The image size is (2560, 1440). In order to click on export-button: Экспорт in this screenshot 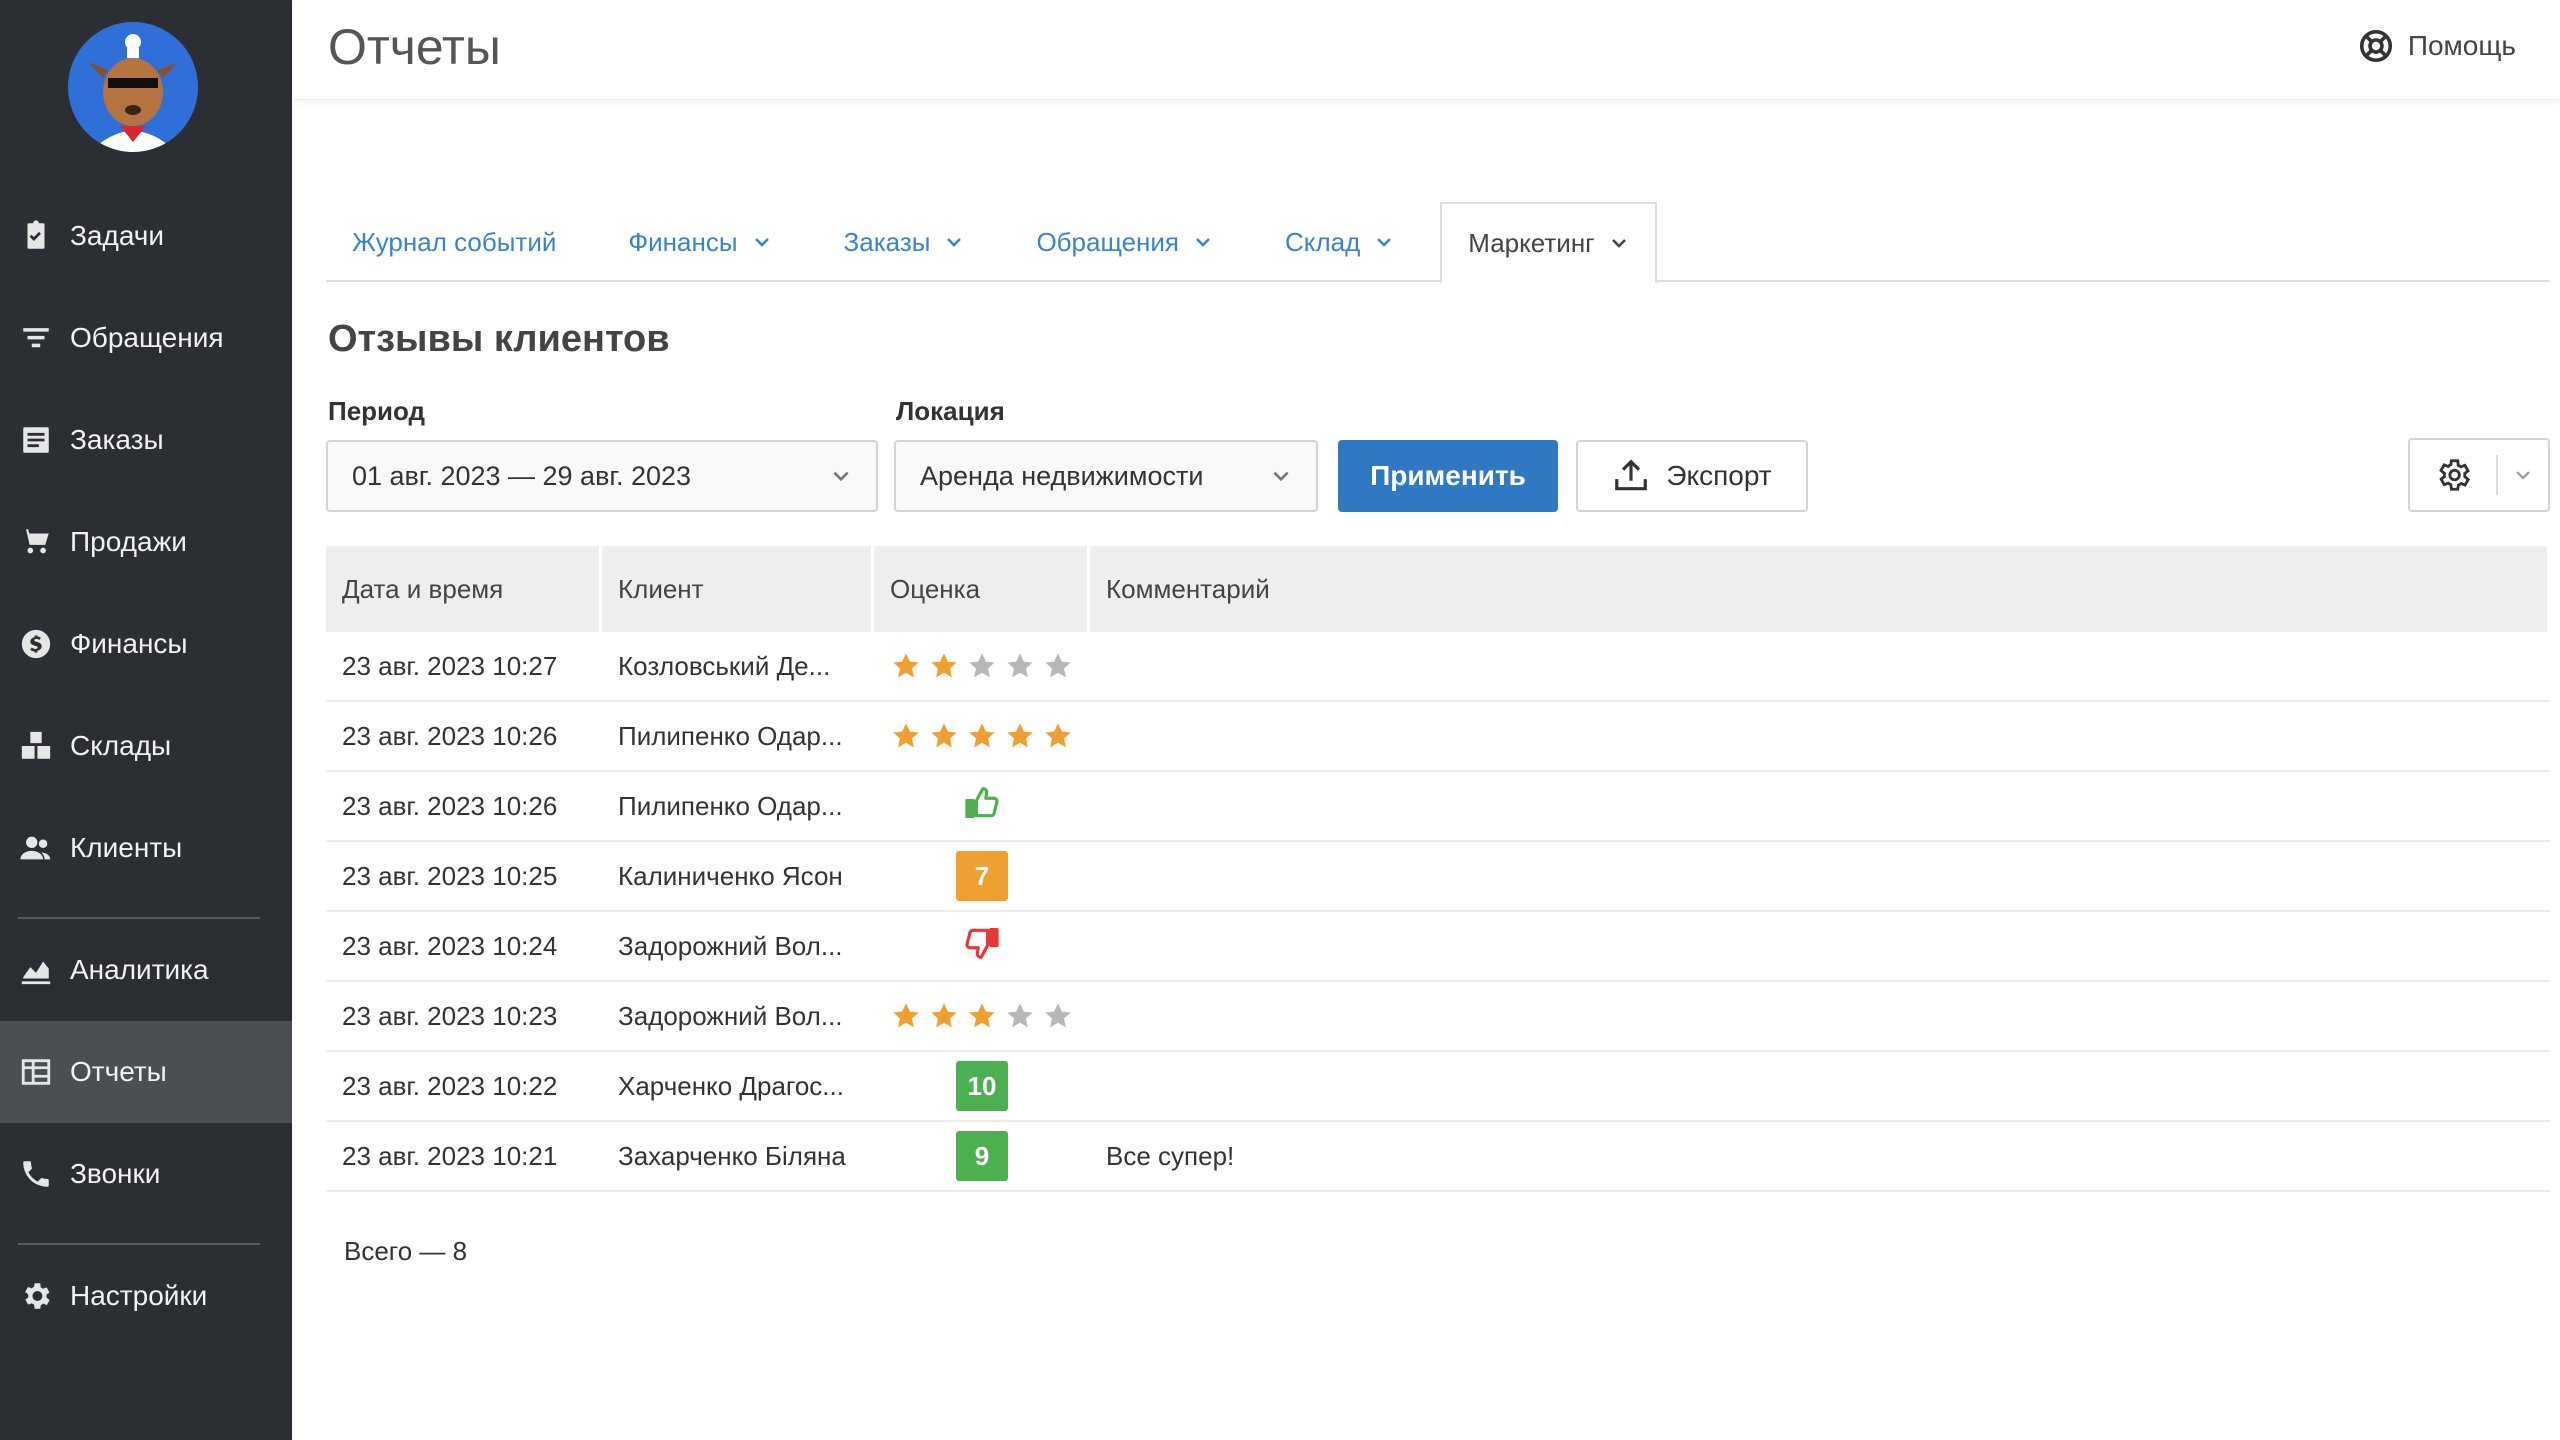, I will do `click(1692, 476)`.